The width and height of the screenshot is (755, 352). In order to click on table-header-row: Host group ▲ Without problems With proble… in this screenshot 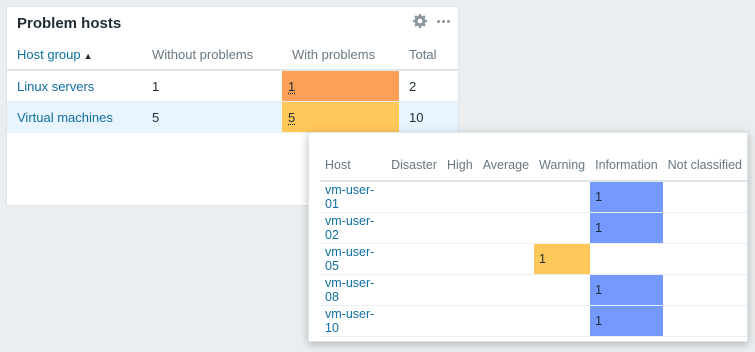, I will do `click(232, 55)`.